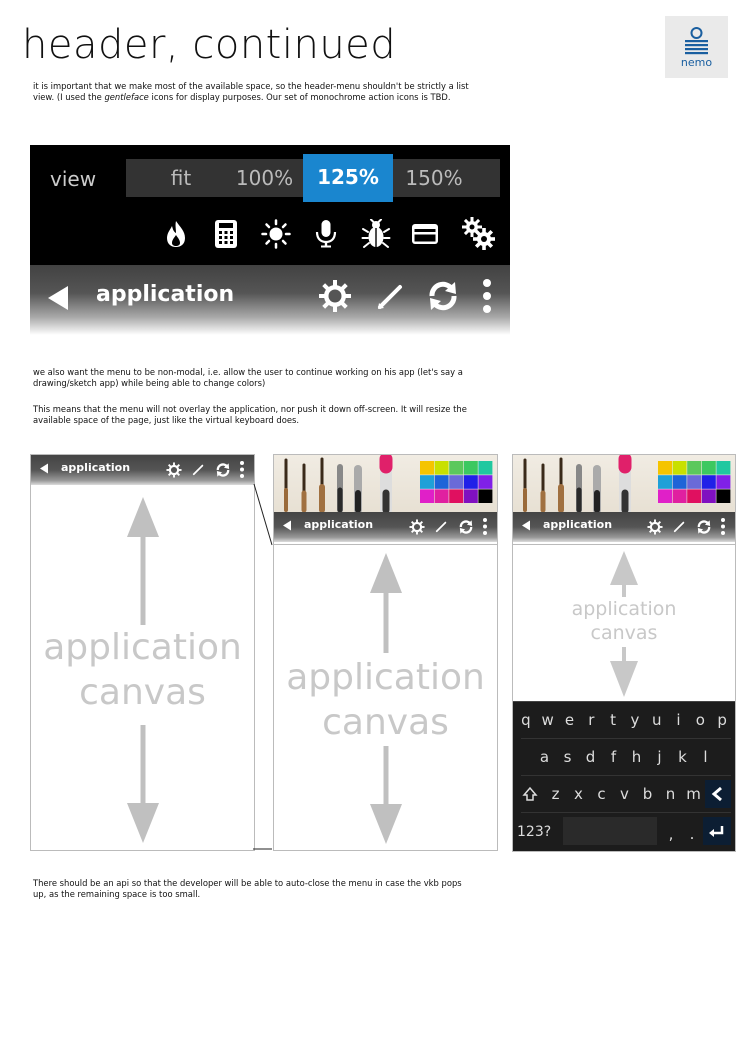  Describe the element at coordinates (613, 757) in the screenshot. I see `key-f: f` at that location.